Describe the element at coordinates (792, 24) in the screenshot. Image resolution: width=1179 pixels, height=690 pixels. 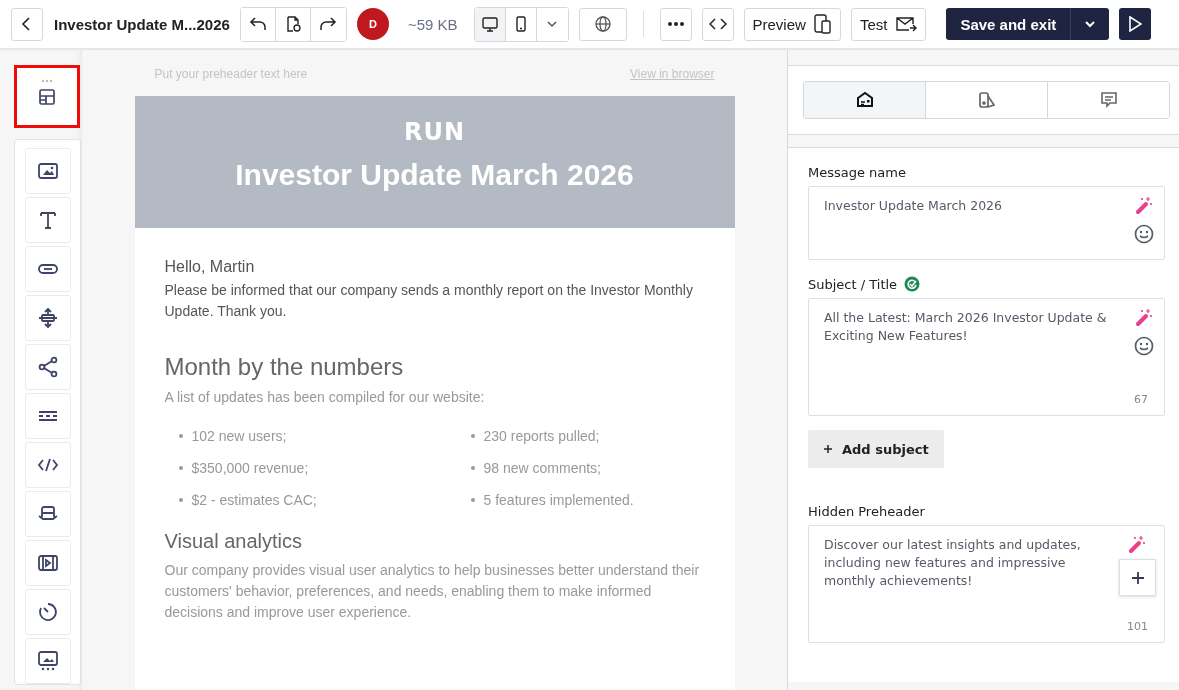
I see `preview-button: Preview` at that location.